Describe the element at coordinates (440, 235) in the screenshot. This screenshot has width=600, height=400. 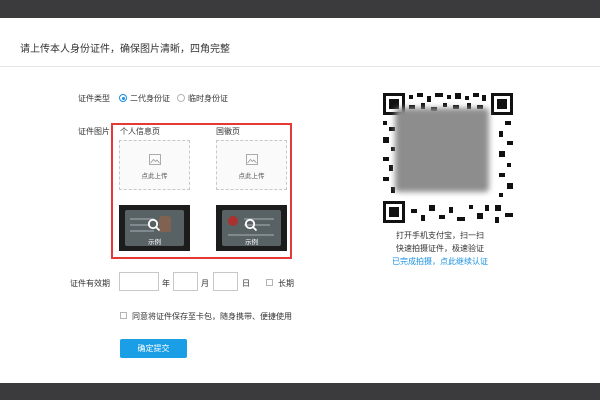
I see `qr-instruction-line1: 打开手机支付宝，扫一扫` at that location.